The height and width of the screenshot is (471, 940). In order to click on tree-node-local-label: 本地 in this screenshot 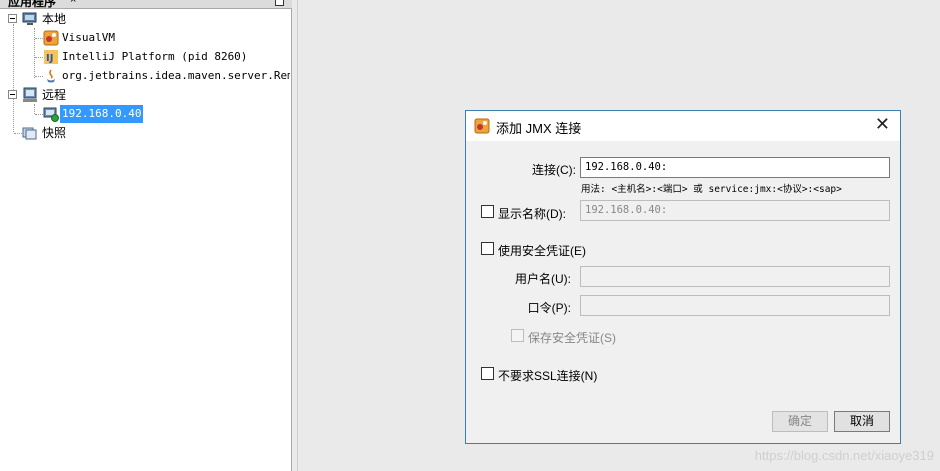, I will do `click(54, 19)`.